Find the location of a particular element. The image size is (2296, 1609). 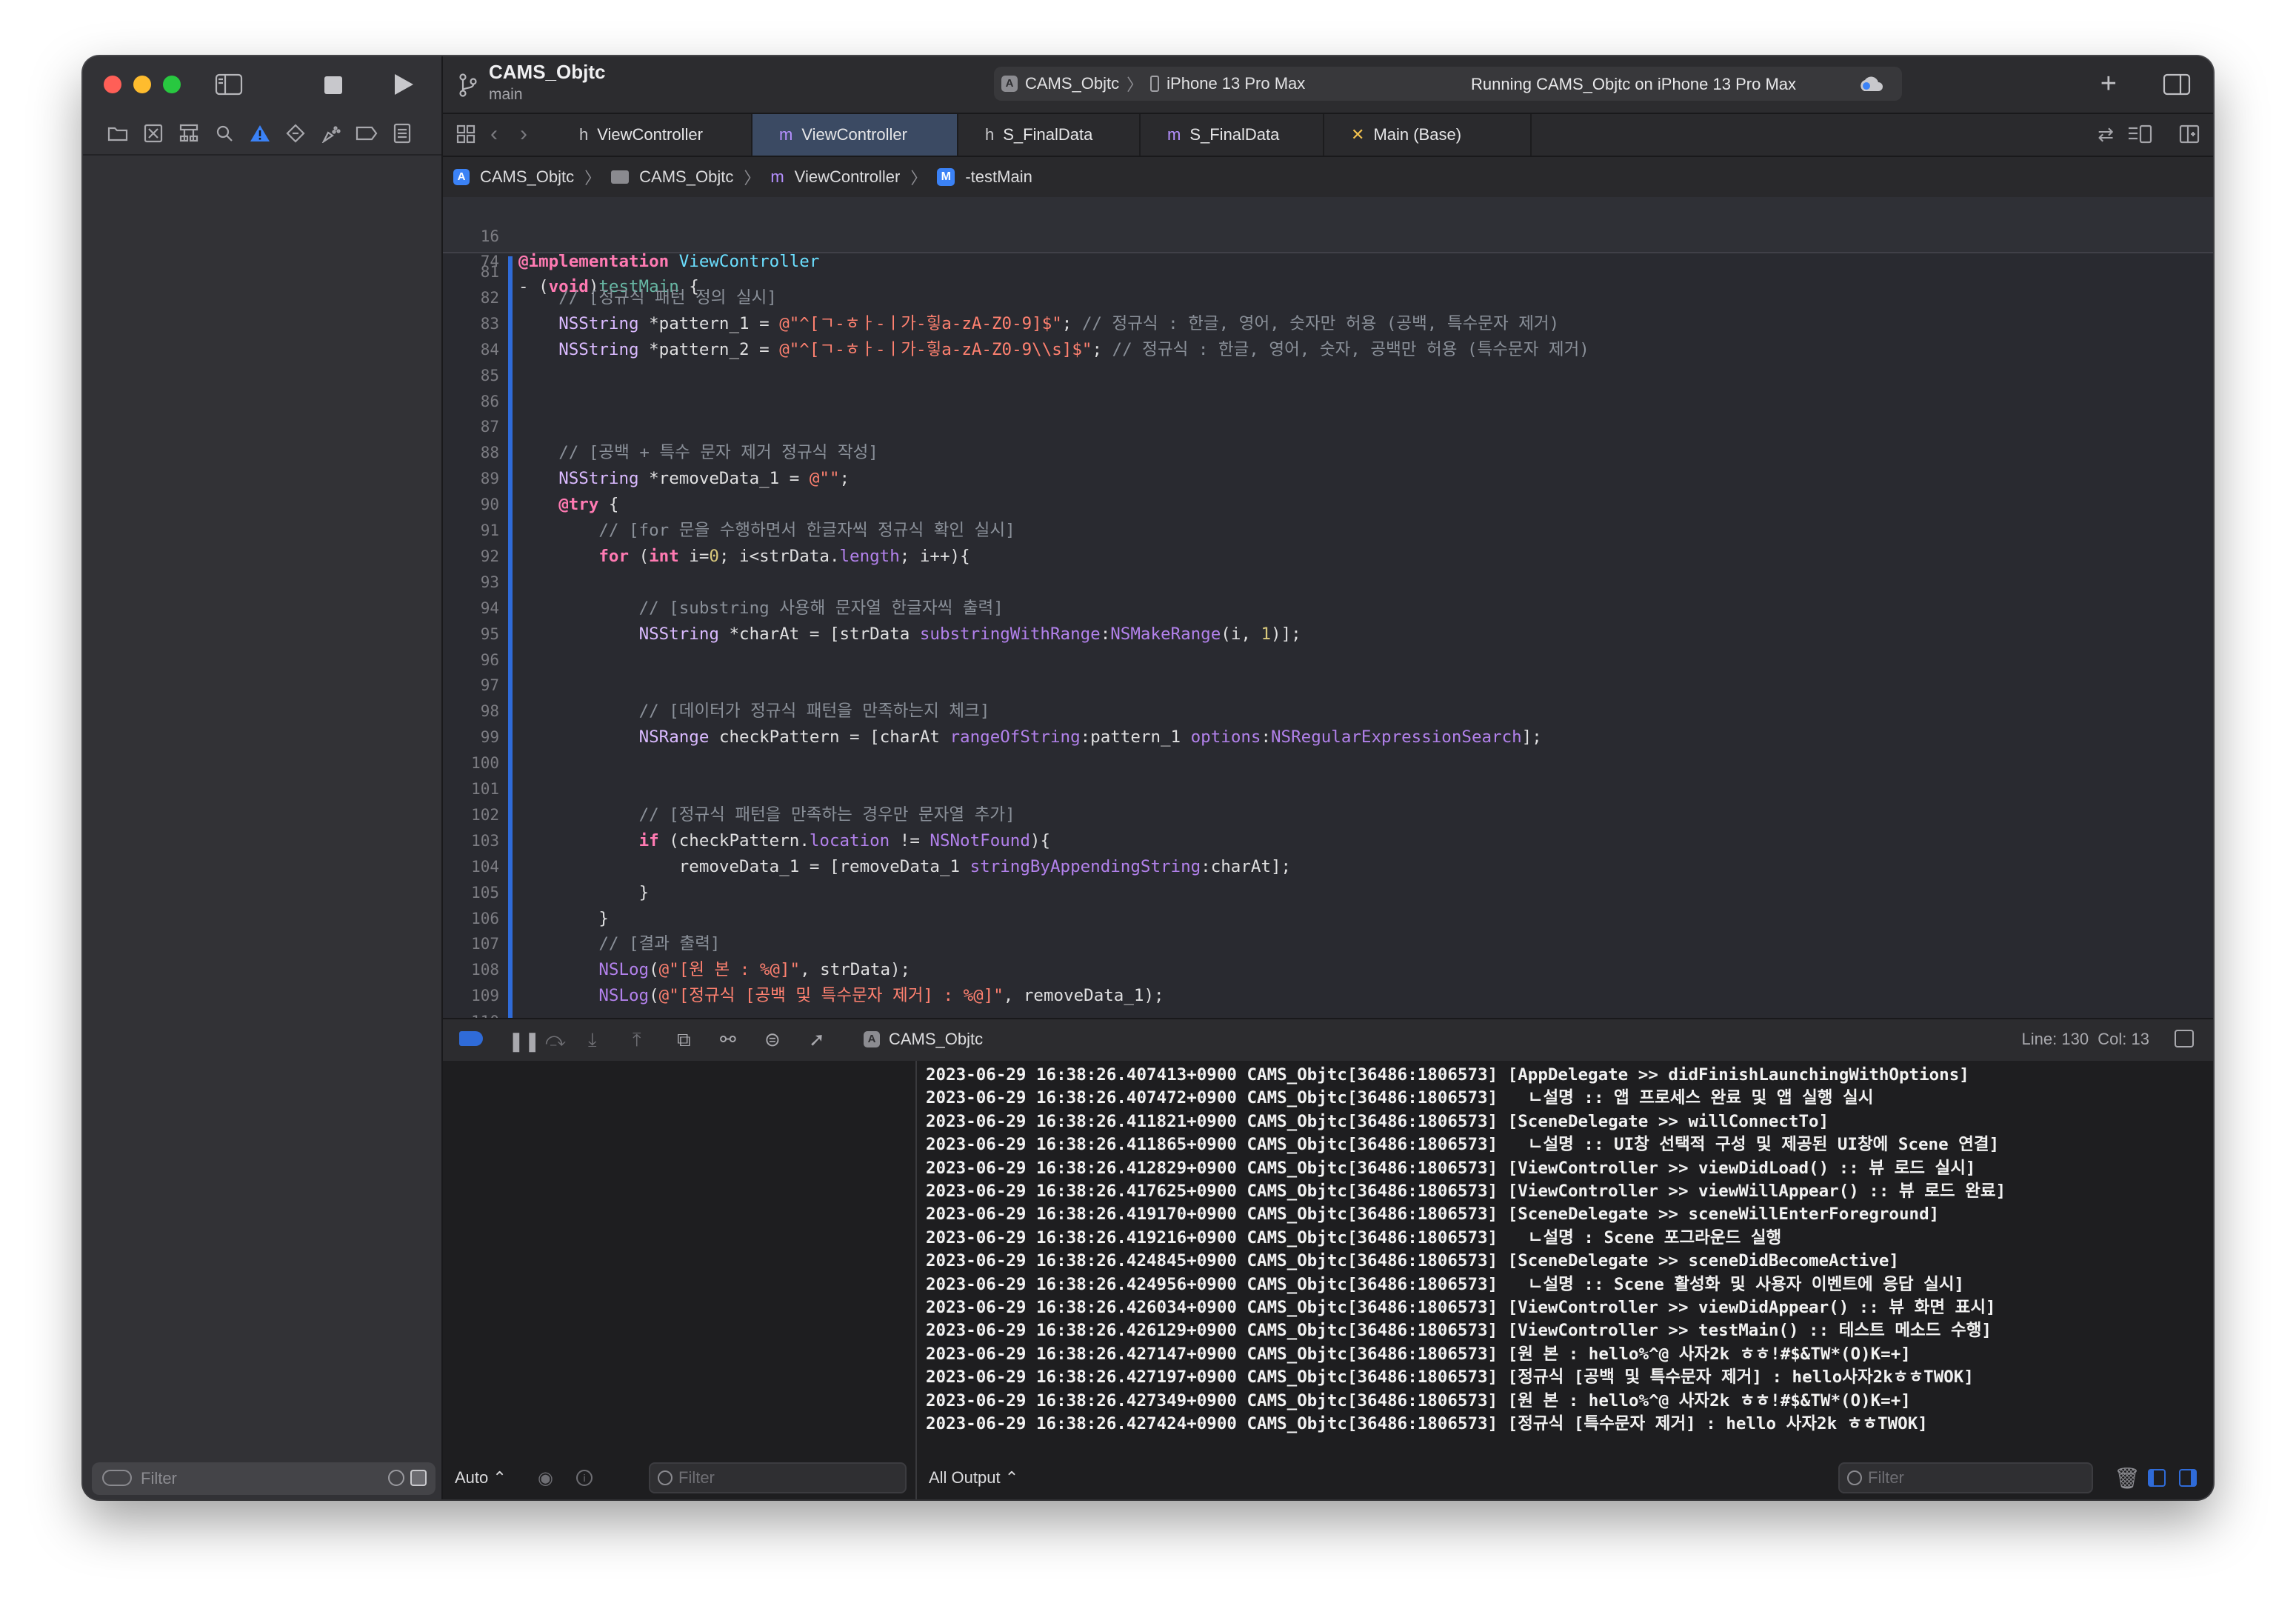

filter-options-icon is located at coordinates (117, 1478).